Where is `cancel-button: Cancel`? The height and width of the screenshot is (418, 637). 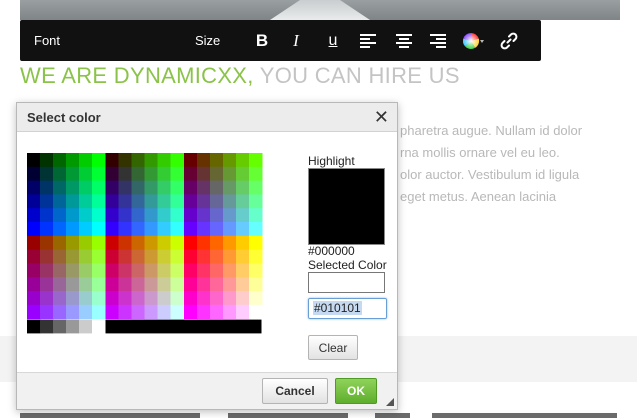
cancel-button: Cancel is located at coordinates (295, 391).